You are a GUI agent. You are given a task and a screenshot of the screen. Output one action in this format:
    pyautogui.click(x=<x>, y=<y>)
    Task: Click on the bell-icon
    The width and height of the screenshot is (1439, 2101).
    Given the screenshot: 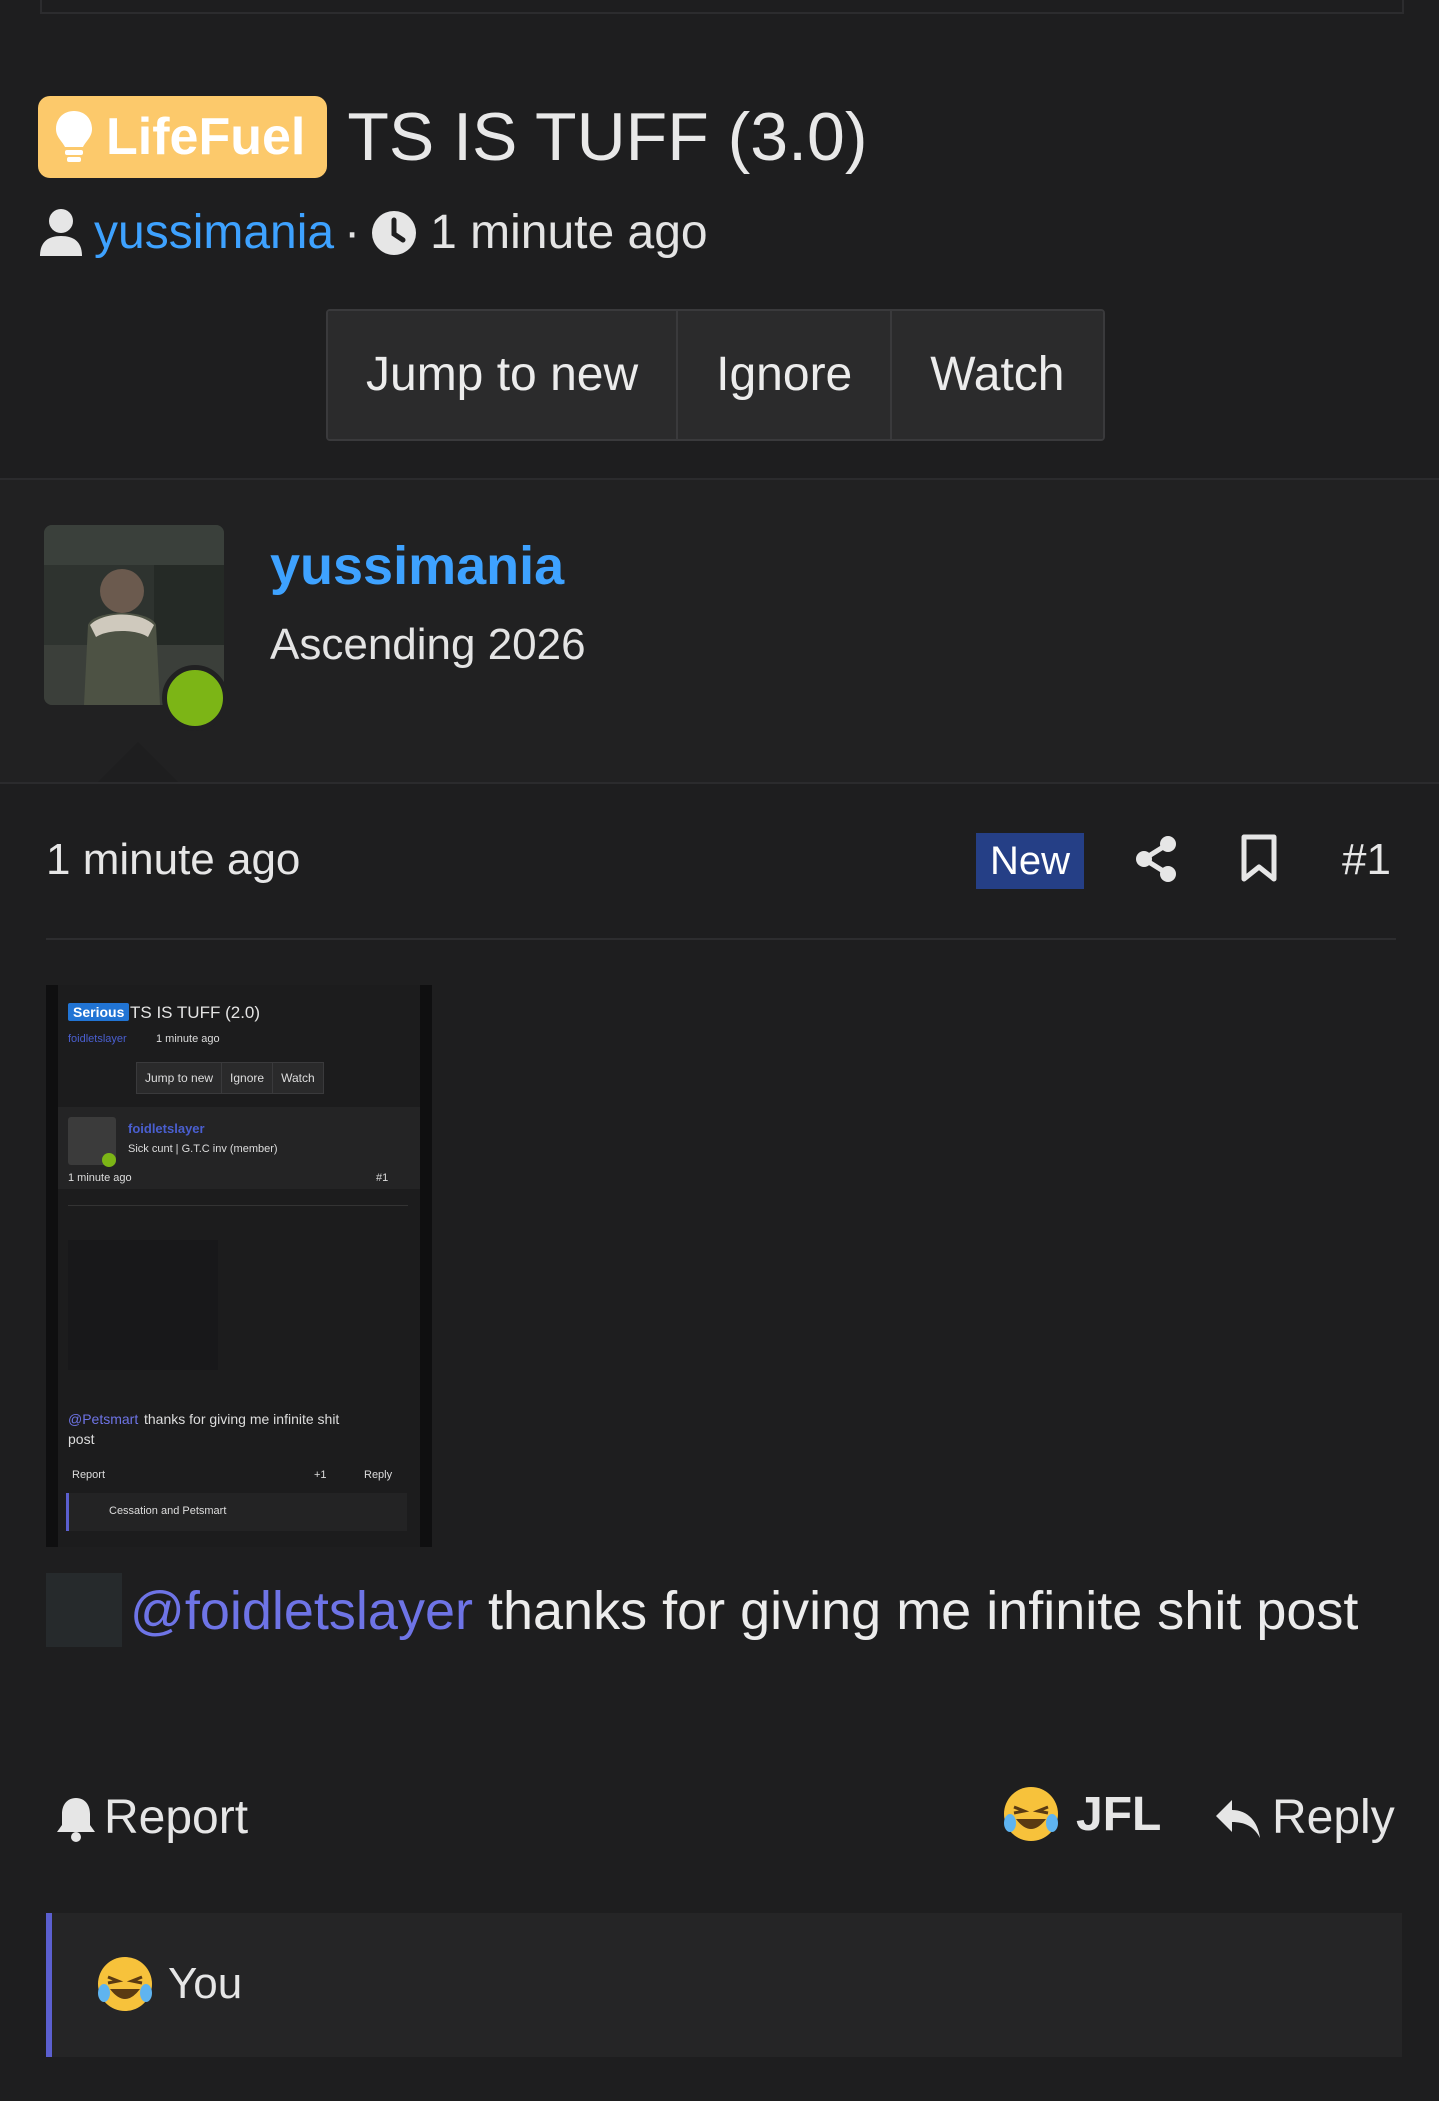 What is the action you would take?
    pyautogui.click(x=76, y=1819)
    